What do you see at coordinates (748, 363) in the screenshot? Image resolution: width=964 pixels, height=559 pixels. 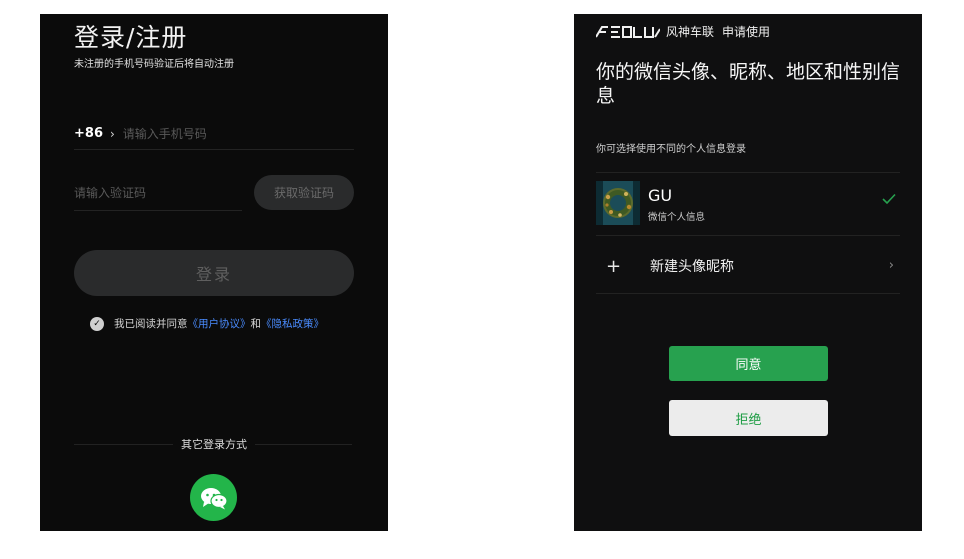 I see `agree-button: 同意` at bounding box center [748, 363].